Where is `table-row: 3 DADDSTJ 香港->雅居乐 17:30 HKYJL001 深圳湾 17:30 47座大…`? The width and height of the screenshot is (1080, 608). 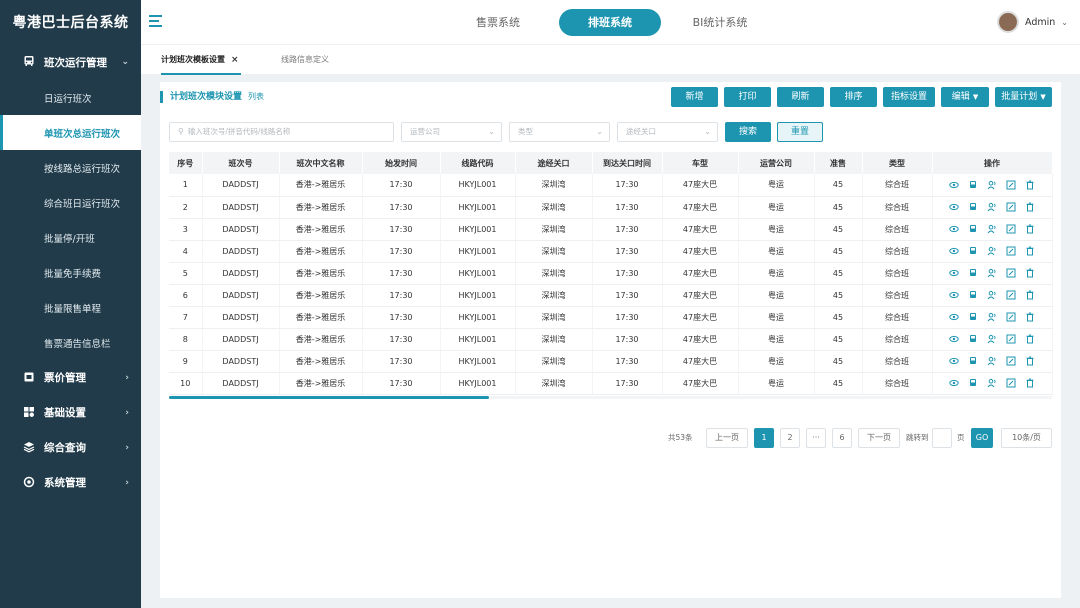
table-row: 3 DADDSTJ 香港->雅居乐 17:30 HKYJL001 深圳湾 17:30 47座大… is located at coordinates (611, 229).